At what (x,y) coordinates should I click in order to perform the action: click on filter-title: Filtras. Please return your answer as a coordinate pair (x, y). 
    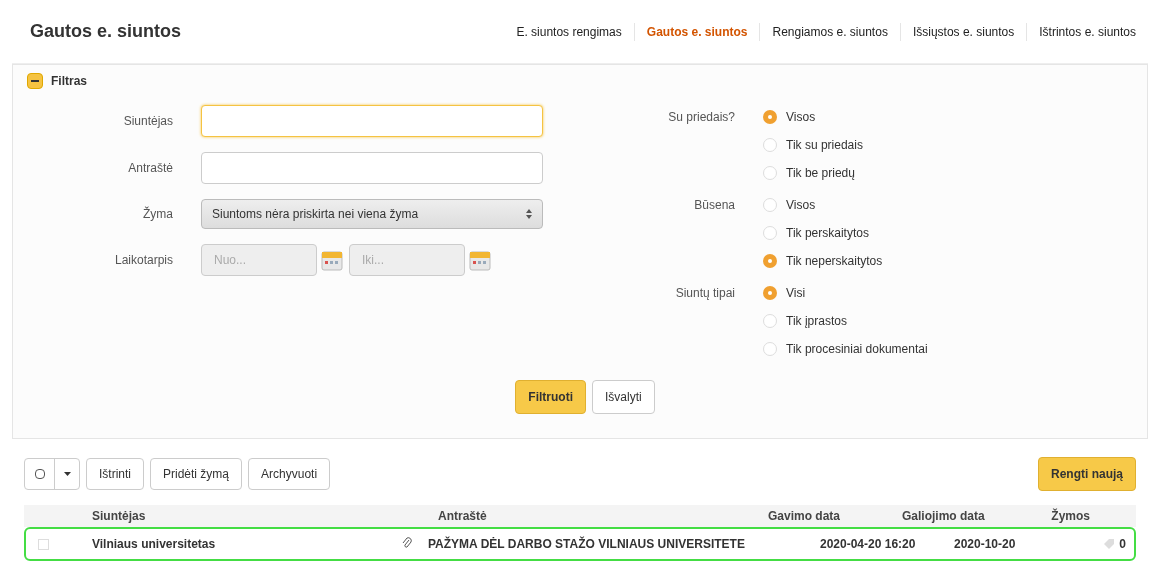
    Looking at the image, I should click on (69, 81).